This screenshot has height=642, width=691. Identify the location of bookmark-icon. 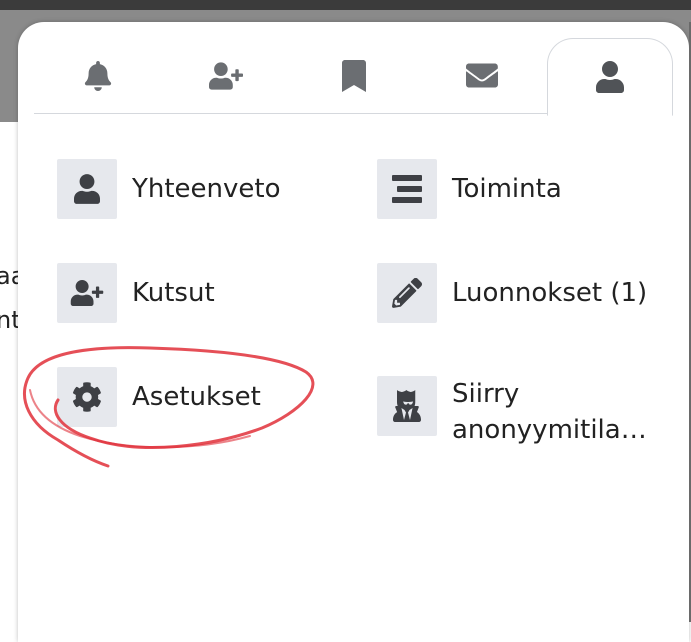
(354, 76).